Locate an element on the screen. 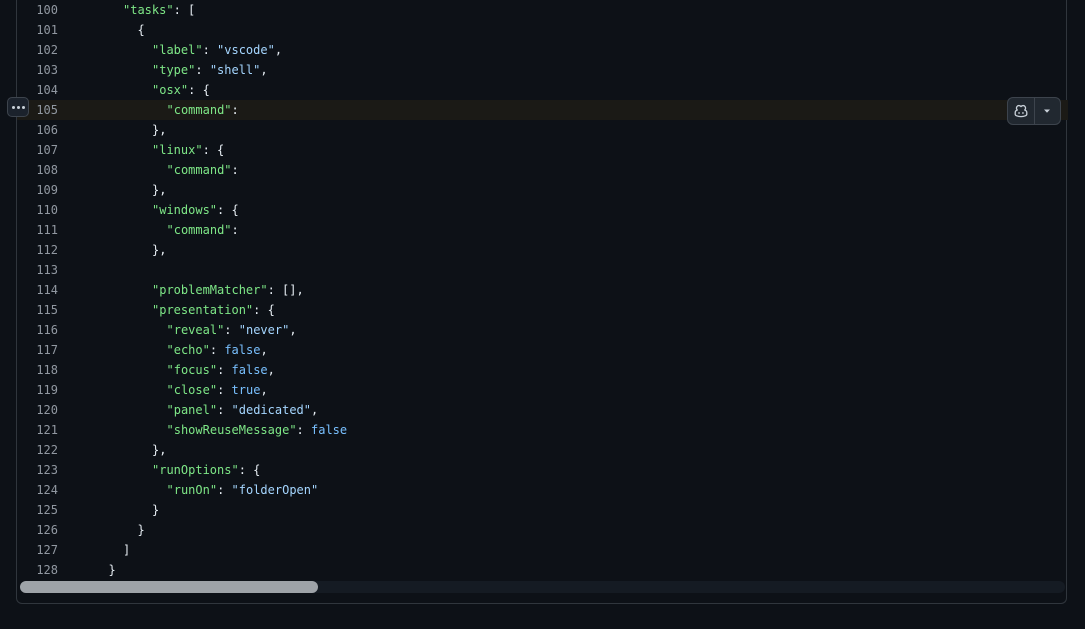  line-number: 127 is located at coordinates (37, 550).